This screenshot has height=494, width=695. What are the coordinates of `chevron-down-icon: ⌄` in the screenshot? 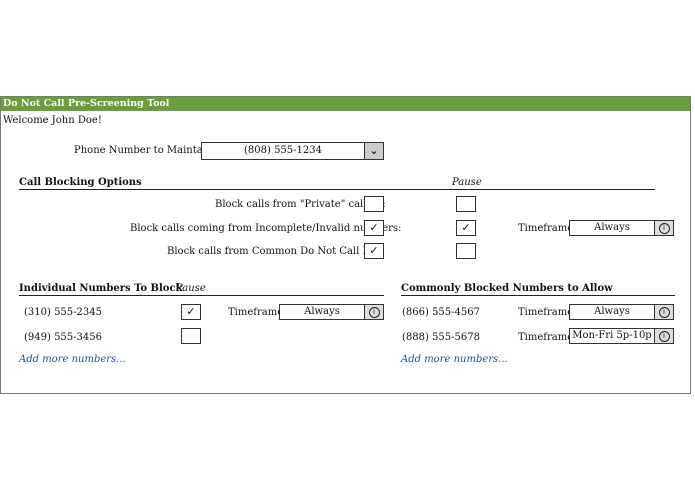 It's located at (374, 151).